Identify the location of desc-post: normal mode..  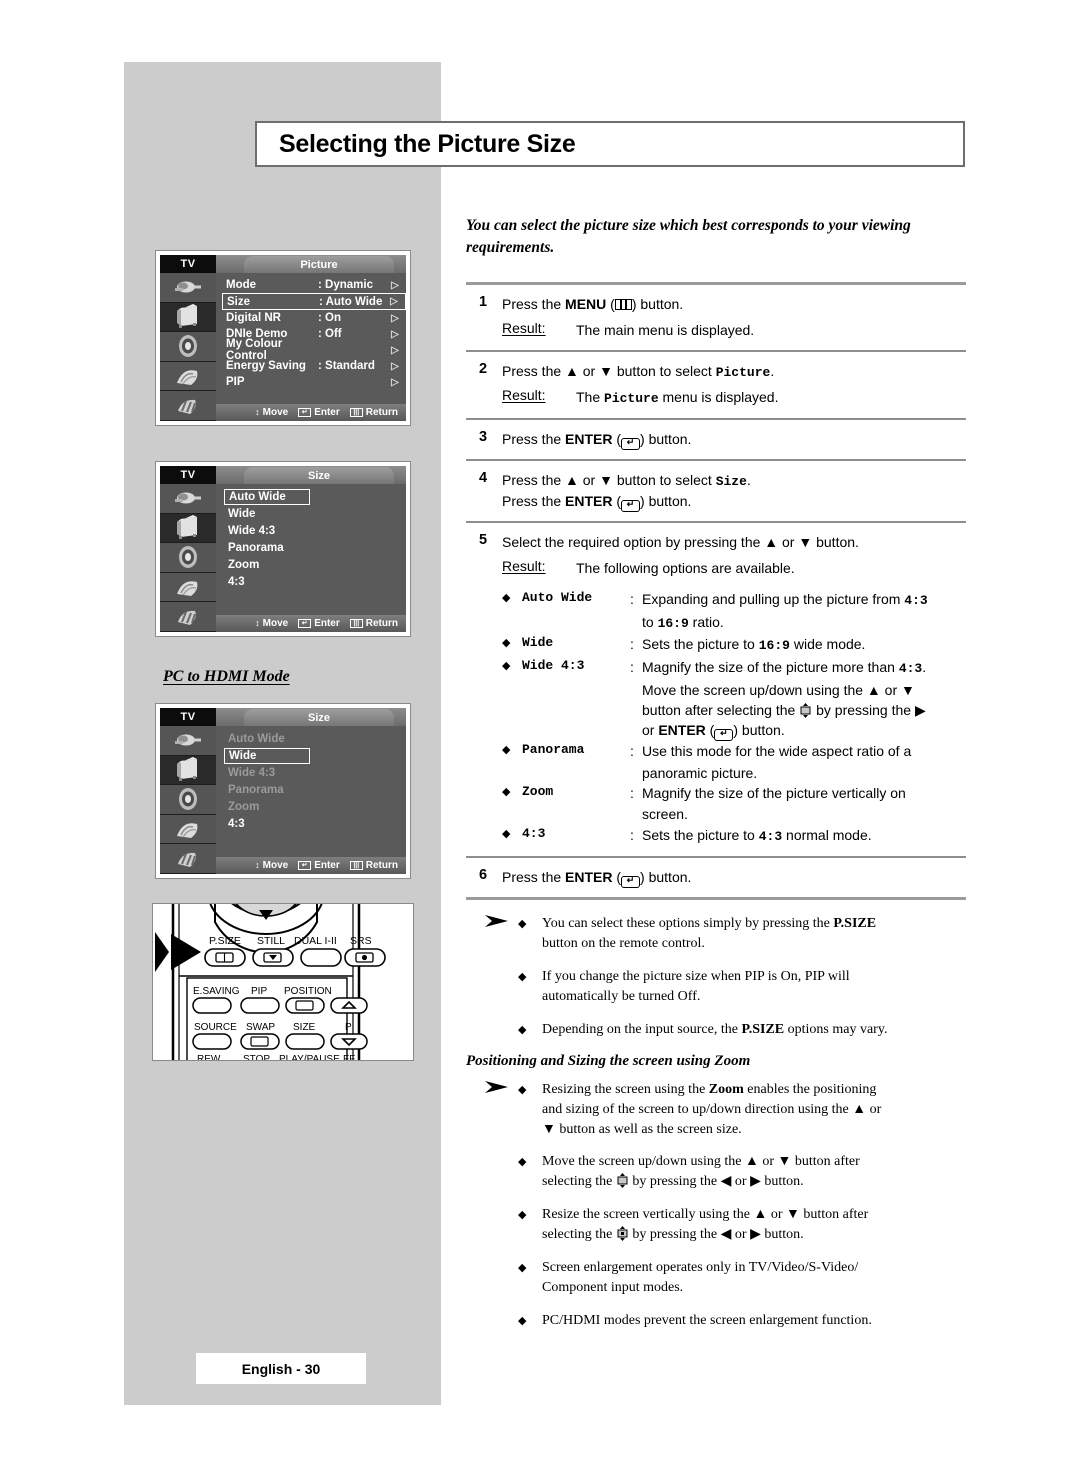
(827, 834).